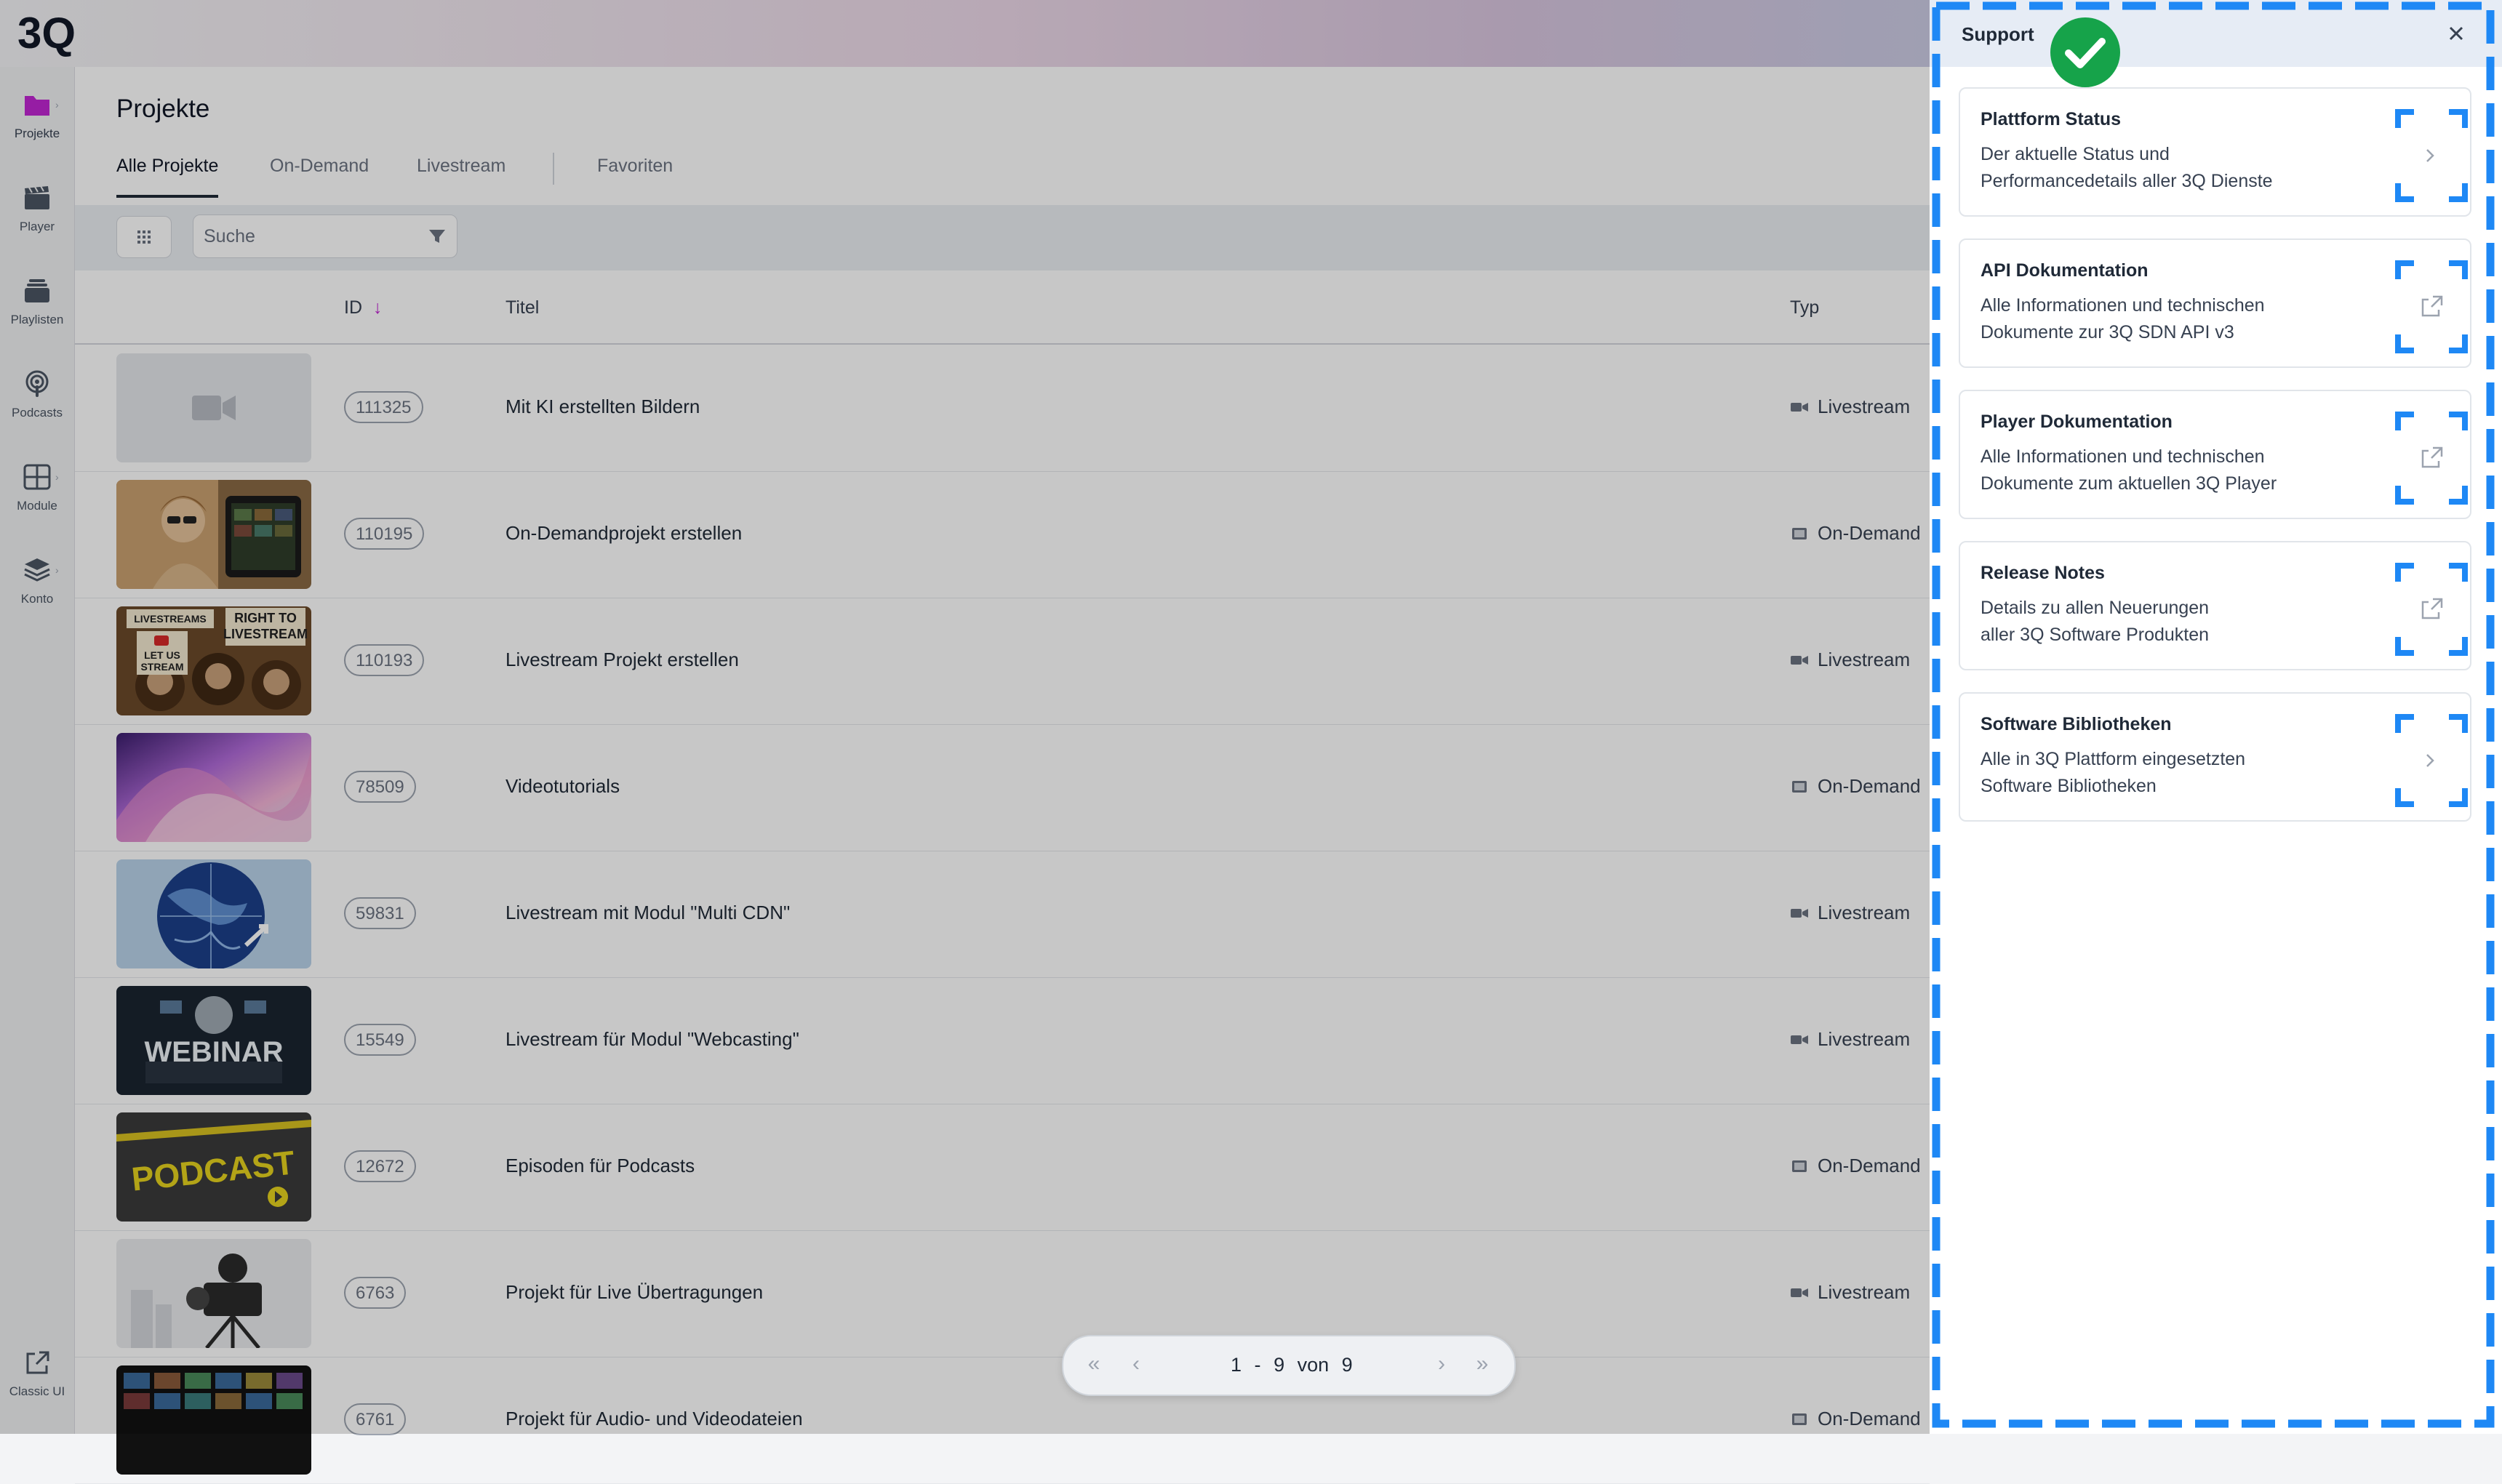 The width and height of the screenshot is (2502, 1484). Describe the element at coordinates (1482, 1364) in the screenshot. I see `last-page-button: »` at that location.